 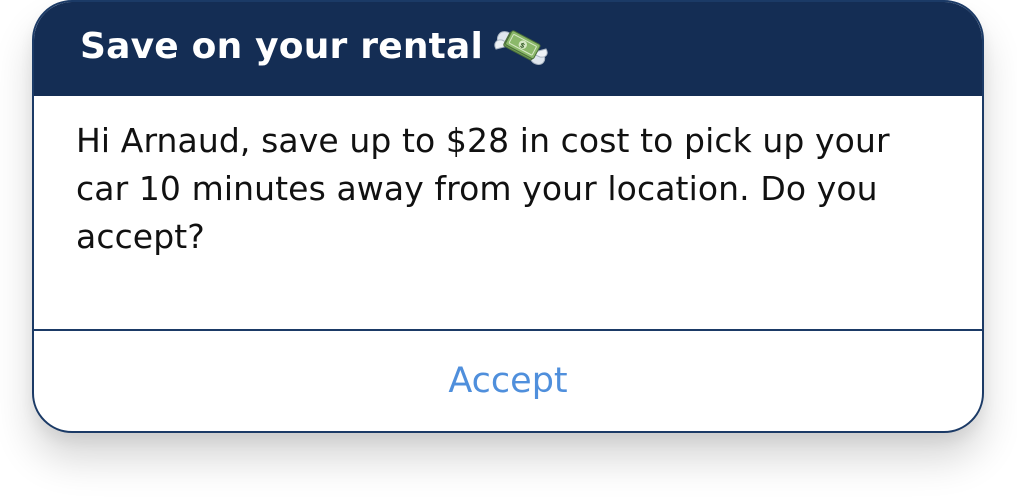 What do you see at coordinates (521, 47) in the screenshot?
I see `flying-money-icon: $` at bounding box center [521, 47].